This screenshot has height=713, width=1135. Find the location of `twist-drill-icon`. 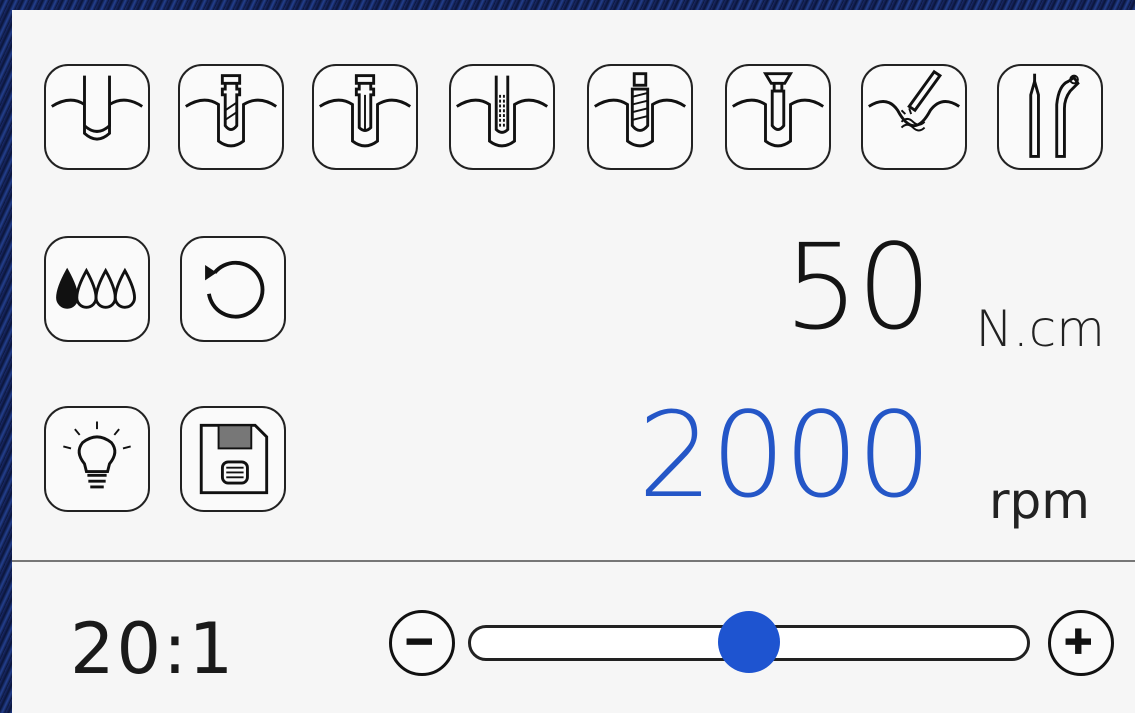

twist-drill-icon is located at coordinates (365, 111).